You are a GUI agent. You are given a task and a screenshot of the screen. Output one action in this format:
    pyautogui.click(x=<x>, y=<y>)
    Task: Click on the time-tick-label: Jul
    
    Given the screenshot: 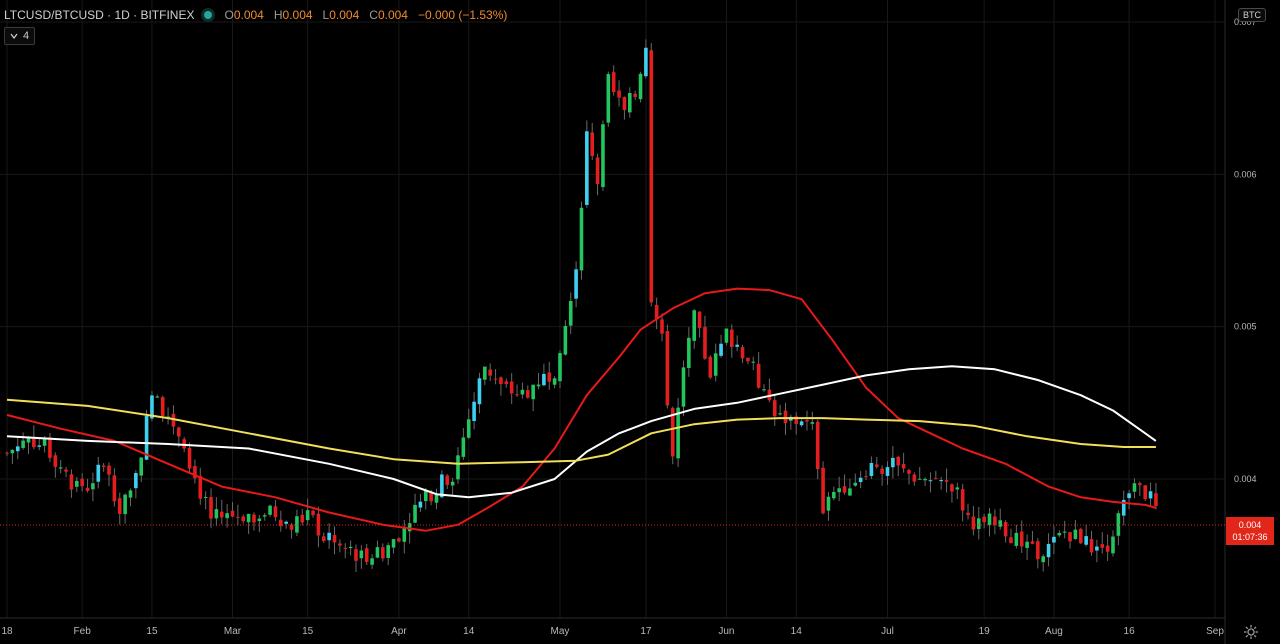 What is the action you would take?
    pyautogui.click(x=887, y=631)
    